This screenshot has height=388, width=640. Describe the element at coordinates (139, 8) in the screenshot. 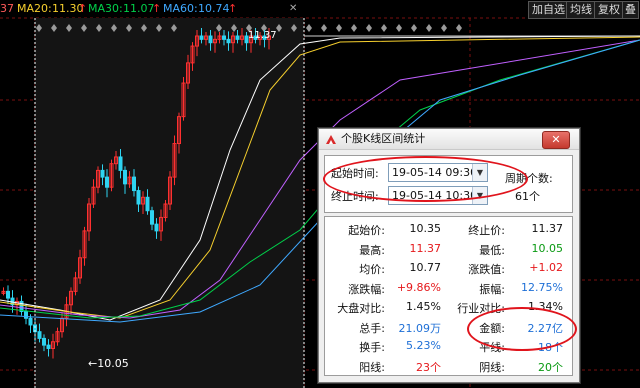

I see `ma30-value: 11.07` at that location.